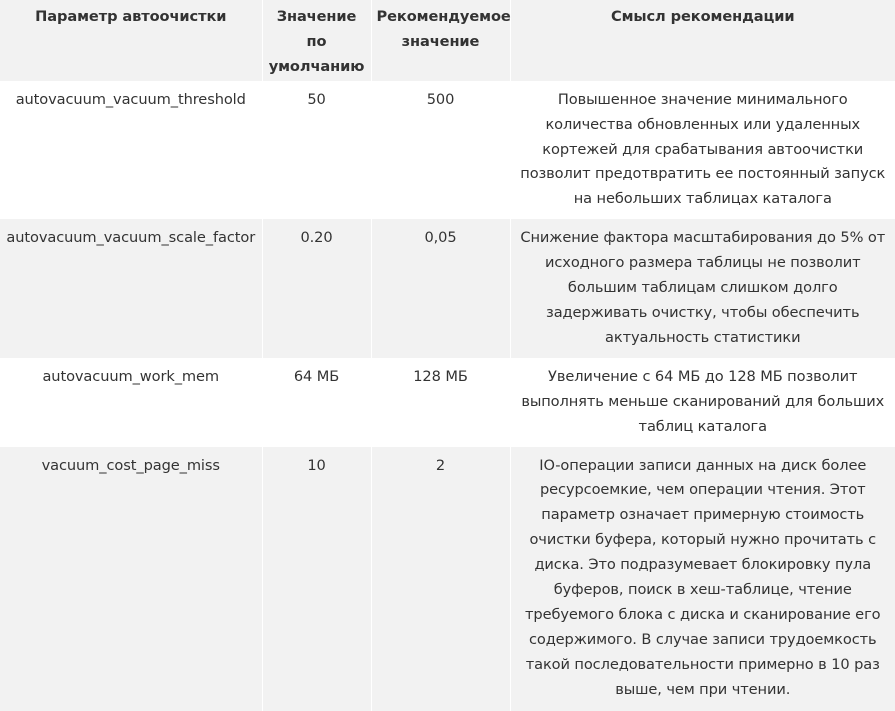 This screenshot has height=711, width=895. Describe the element at coordinates (317, 578) in the screenshot. I see `cell-default-value: 10` at that location.